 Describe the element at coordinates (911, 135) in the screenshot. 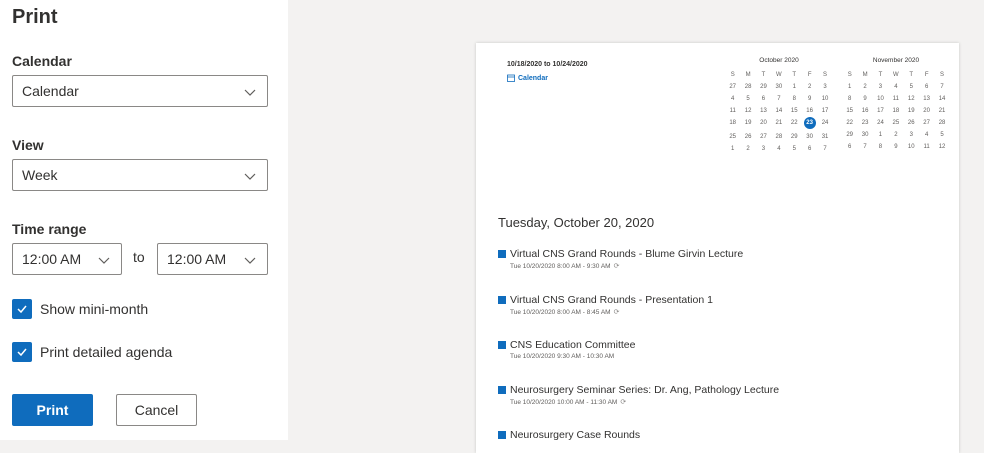

I see `day-cell: 3` at that location.